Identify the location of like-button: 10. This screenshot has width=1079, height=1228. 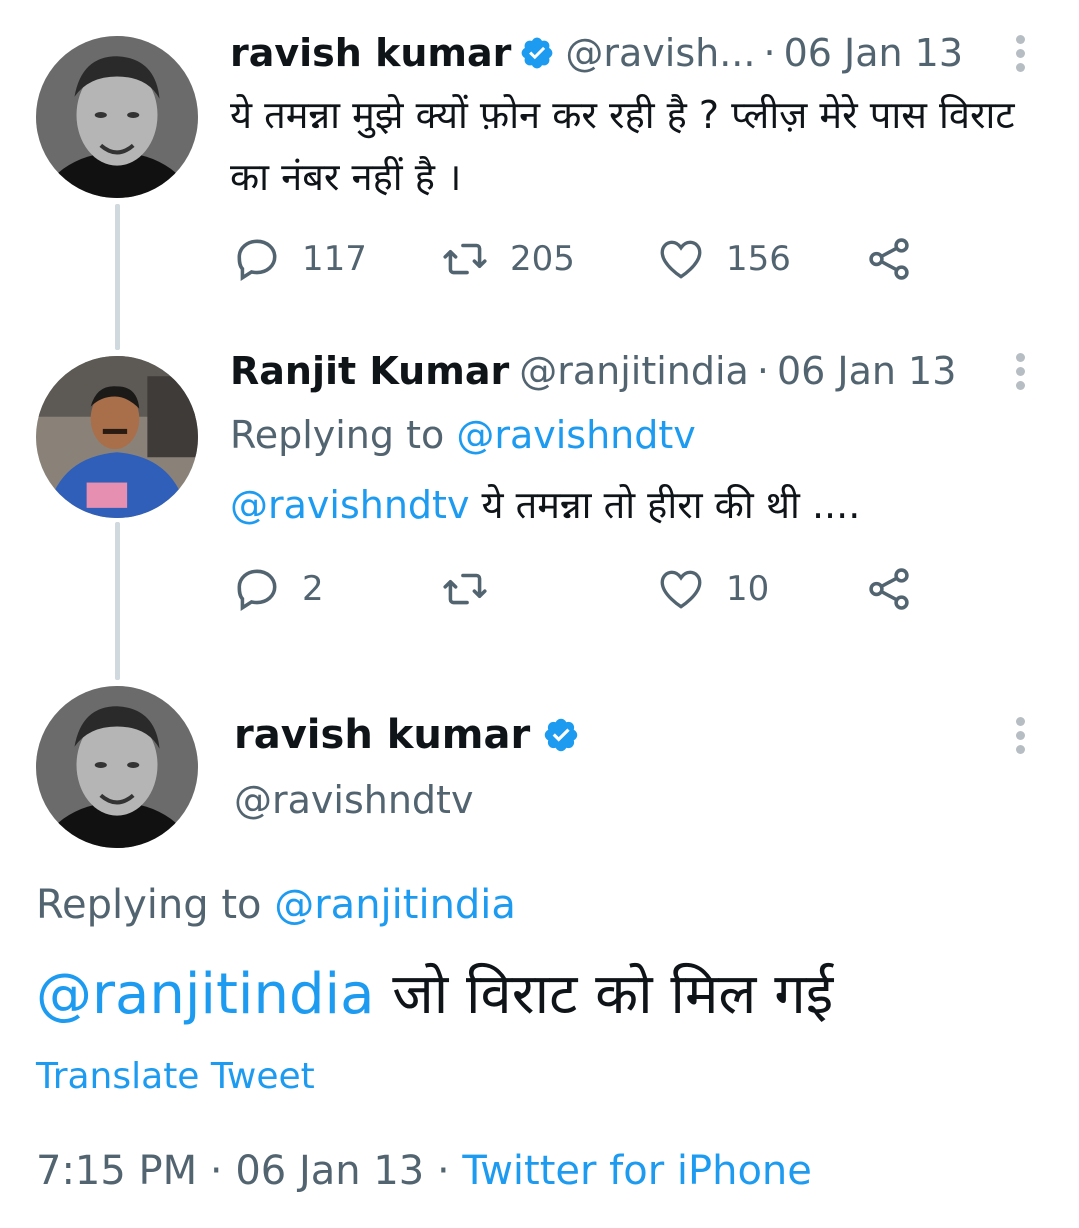
(712, 589).